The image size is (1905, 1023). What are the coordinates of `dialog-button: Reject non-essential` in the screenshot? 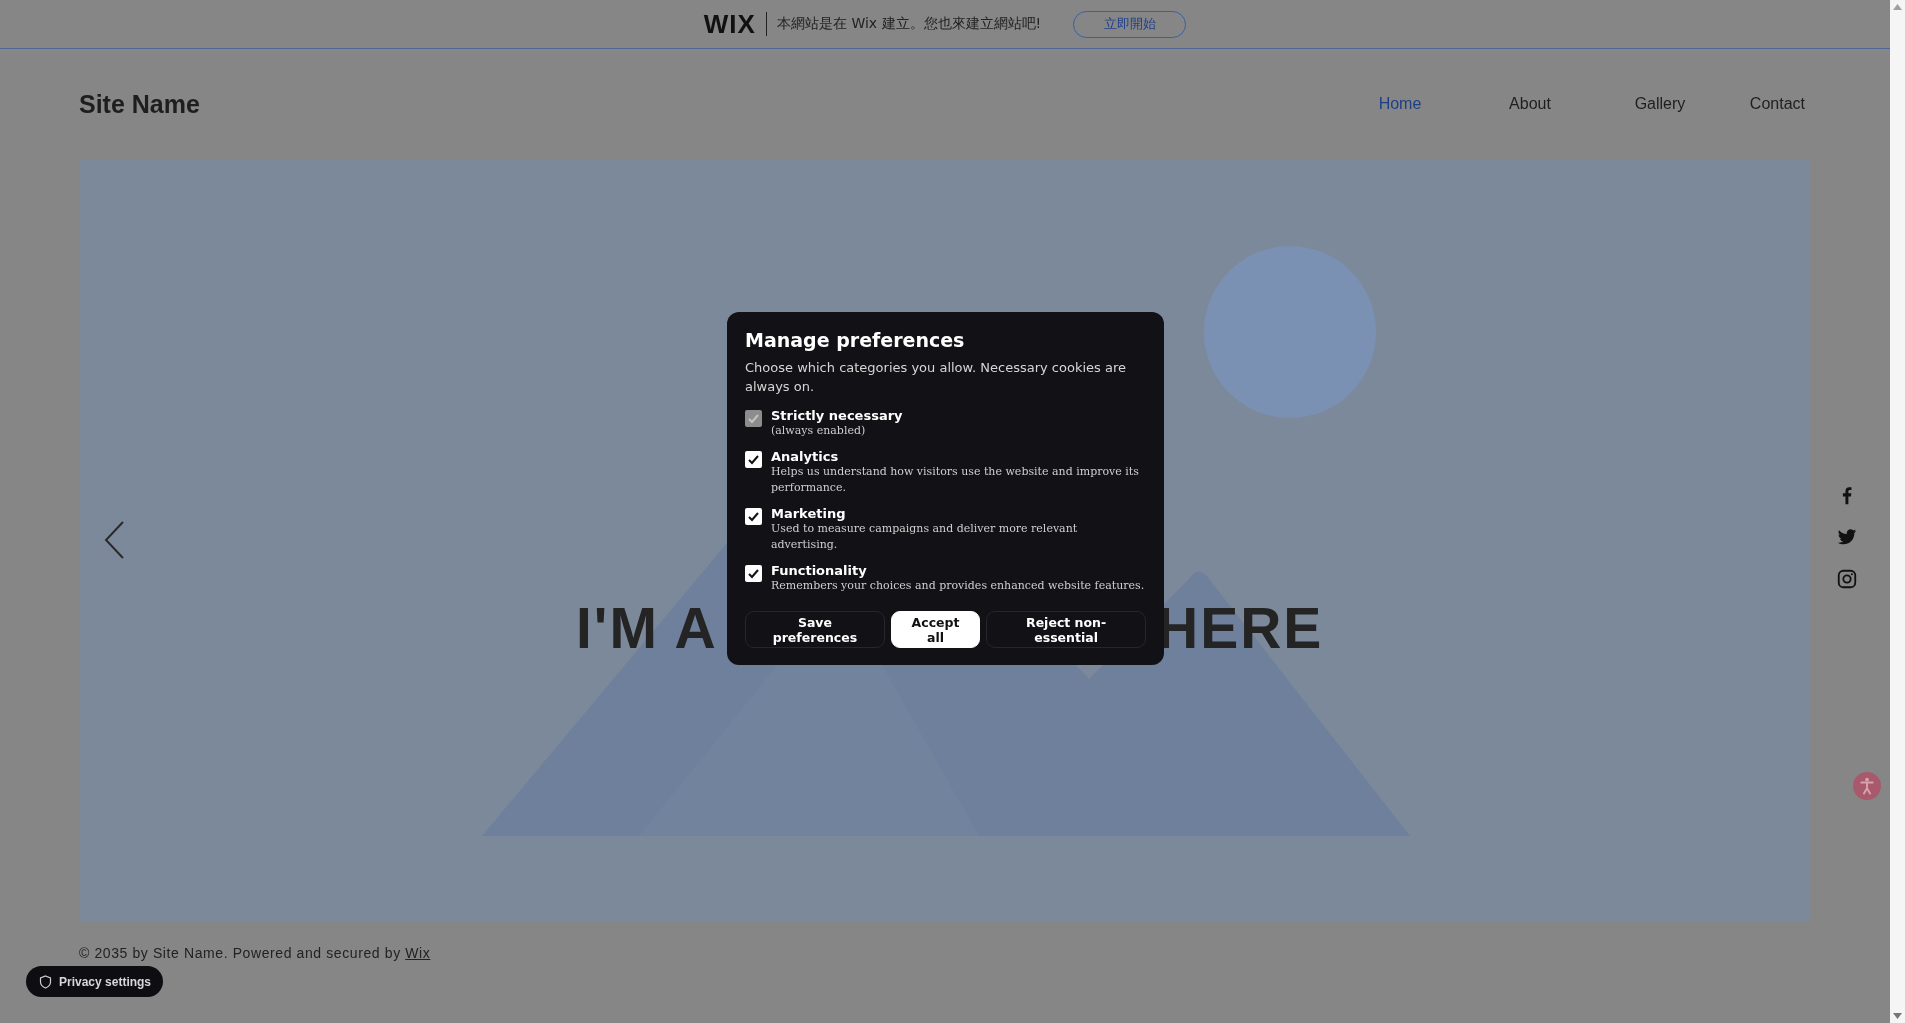 It's located at (1066, 629).